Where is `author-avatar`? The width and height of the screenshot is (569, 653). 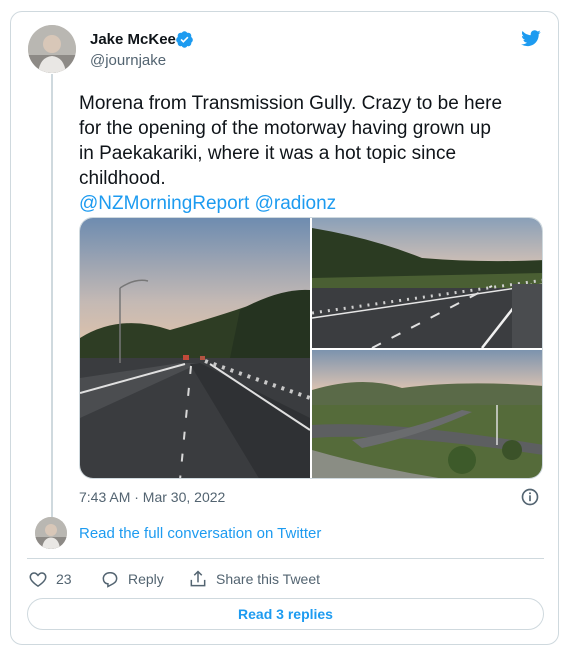 author-avatar is located at coordinates (52, 49).